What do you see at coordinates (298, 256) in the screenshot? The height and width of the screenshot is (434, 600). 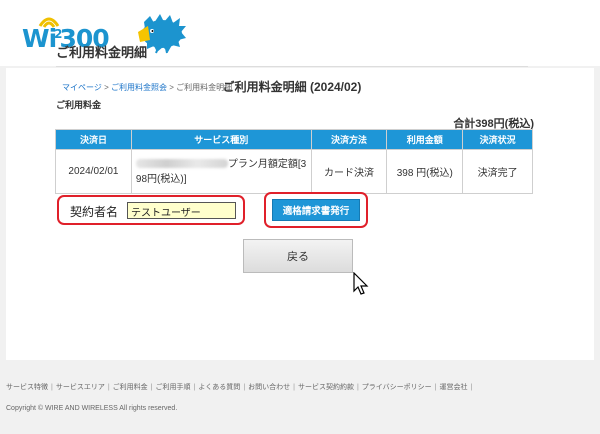 I see `back-button: 戻る` at bounding box center [298, 256].